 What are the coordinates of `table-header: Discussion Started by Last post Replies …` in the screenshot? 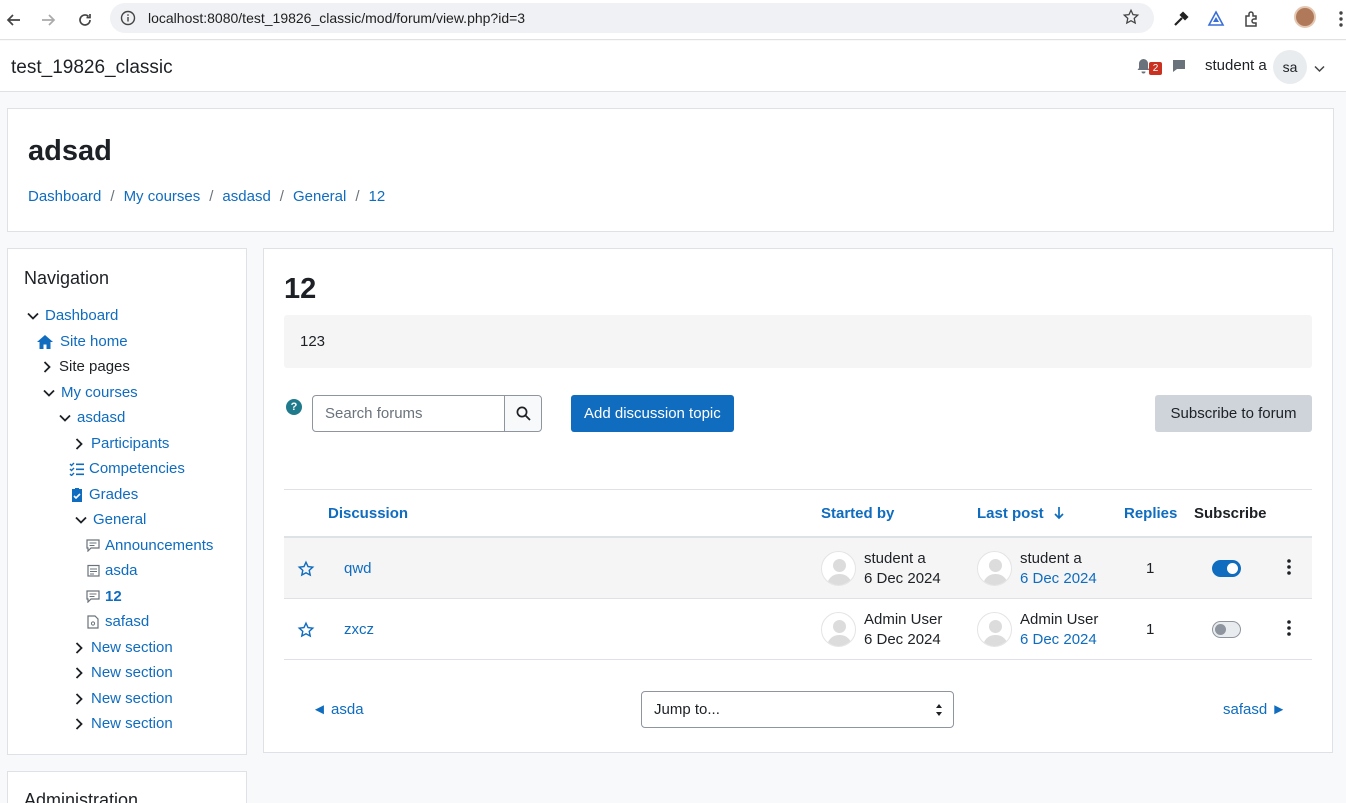 It's located at (798, 513).